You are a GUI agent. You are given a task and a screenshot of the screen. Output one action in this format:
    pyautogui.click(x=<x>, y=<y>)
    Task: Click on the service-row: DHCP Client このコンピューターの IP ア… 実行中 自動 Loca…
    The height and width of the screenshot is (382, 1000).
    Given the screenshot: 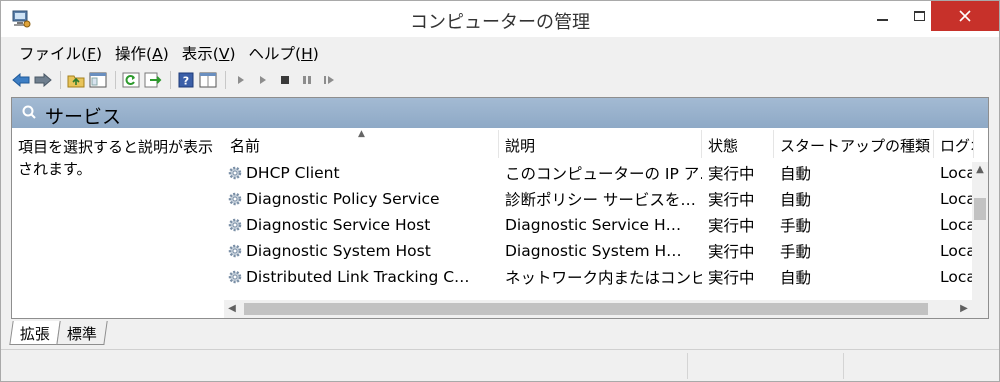 What is the action you would take?
    pyautogui.click(x=599, y=173)
    